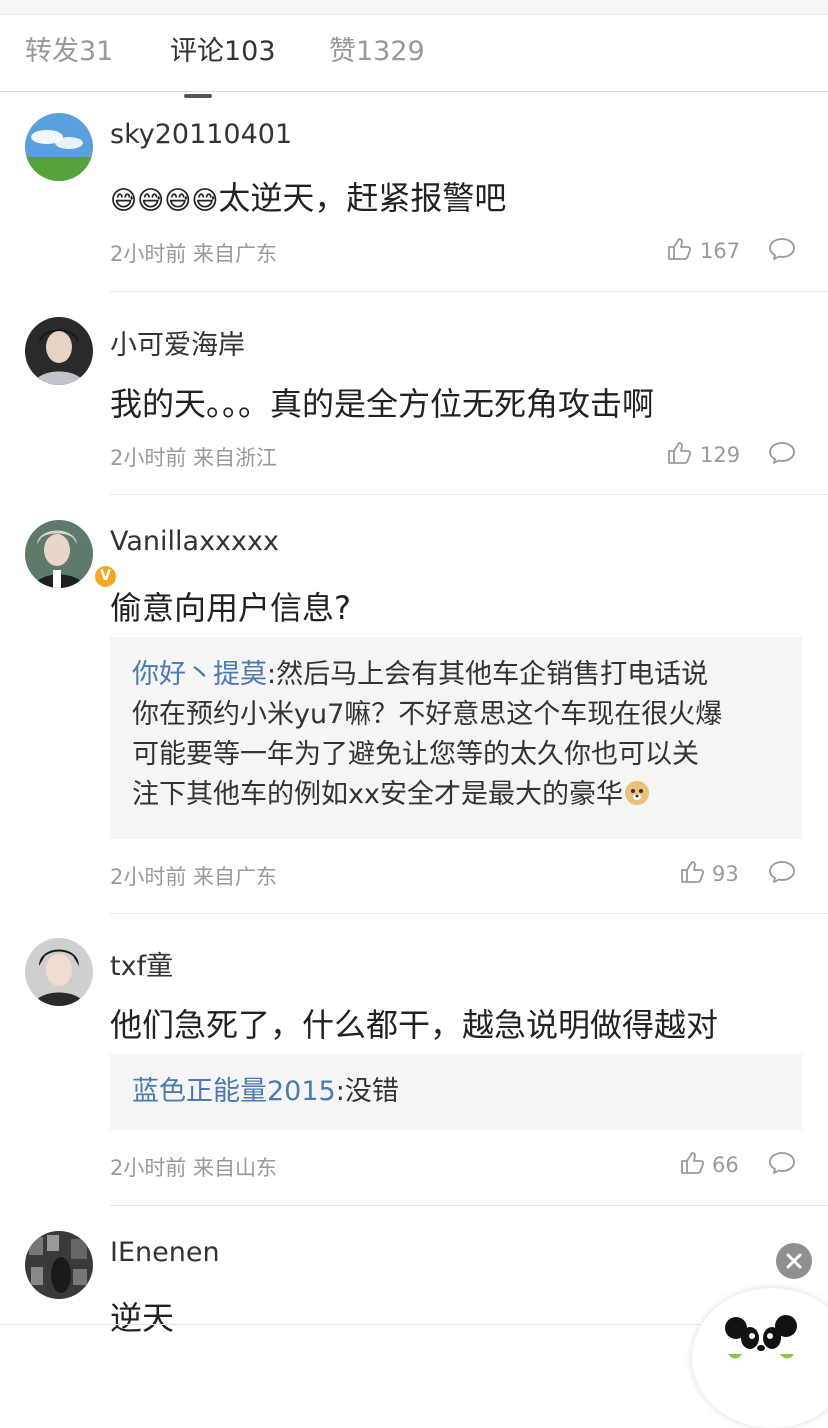 The image size is (828, 1428). Describe the element at coordinates (414, 7) in the screenshot. I see `top-status-strip` at that location.